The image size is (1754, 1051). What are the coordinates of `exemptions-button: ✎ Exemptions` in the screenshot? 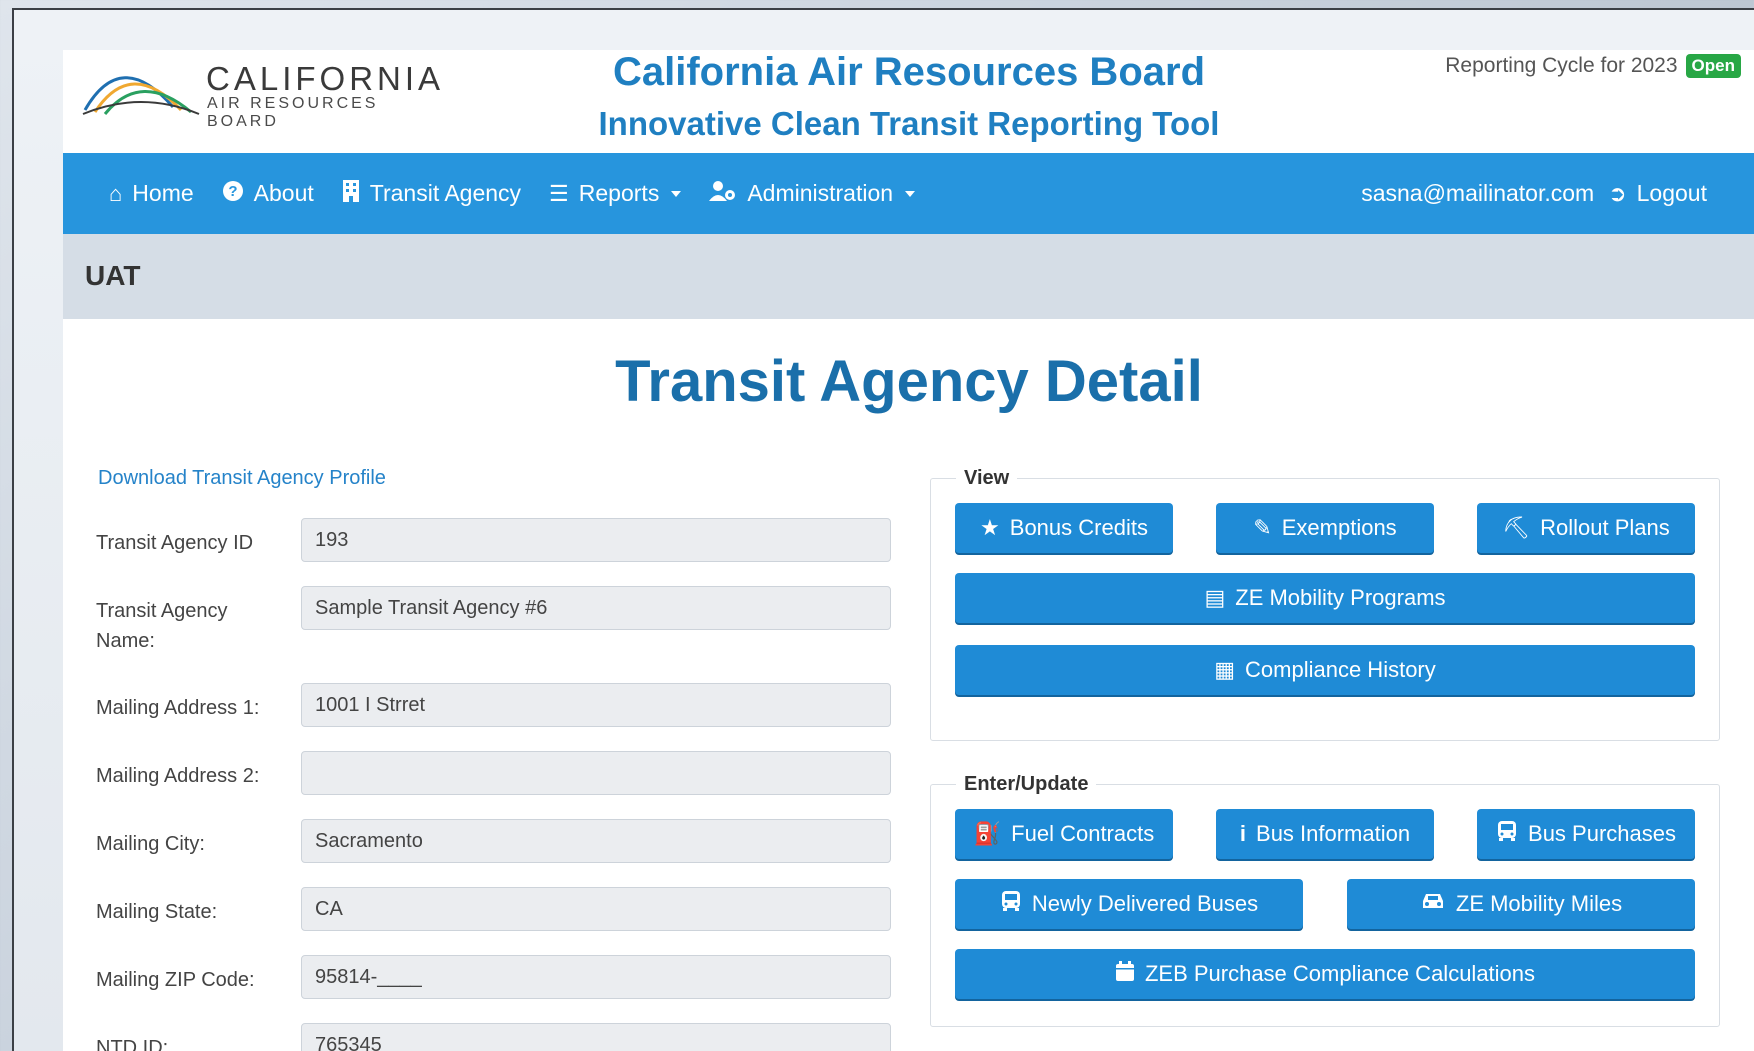 It's located at (1325, 528).